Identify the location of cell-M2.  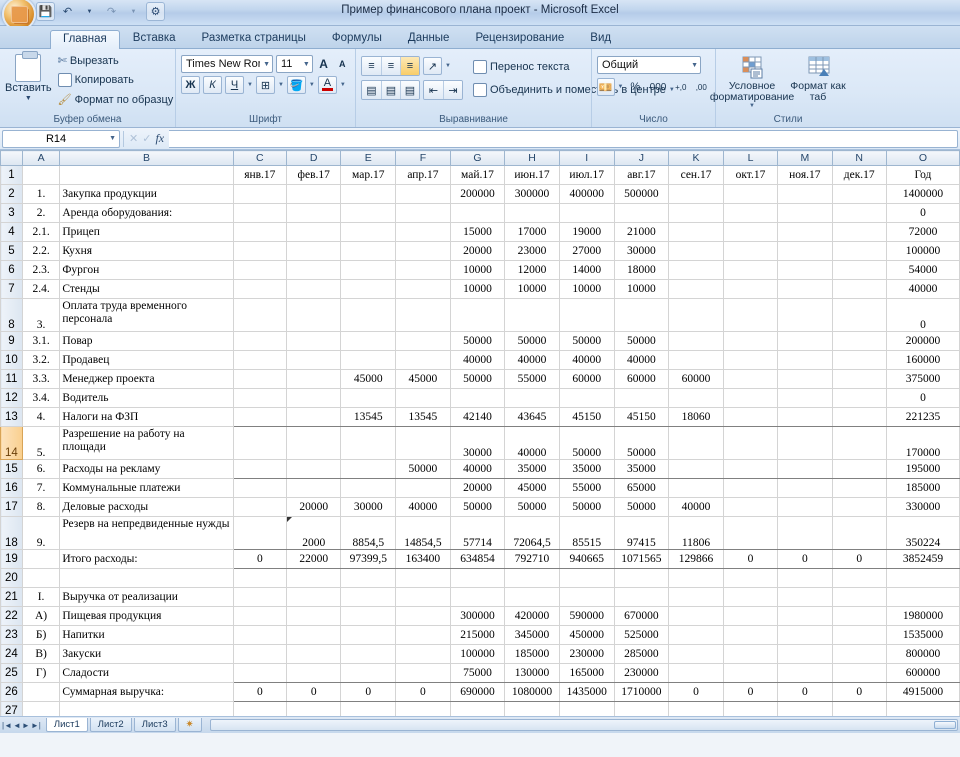
(805, 194).